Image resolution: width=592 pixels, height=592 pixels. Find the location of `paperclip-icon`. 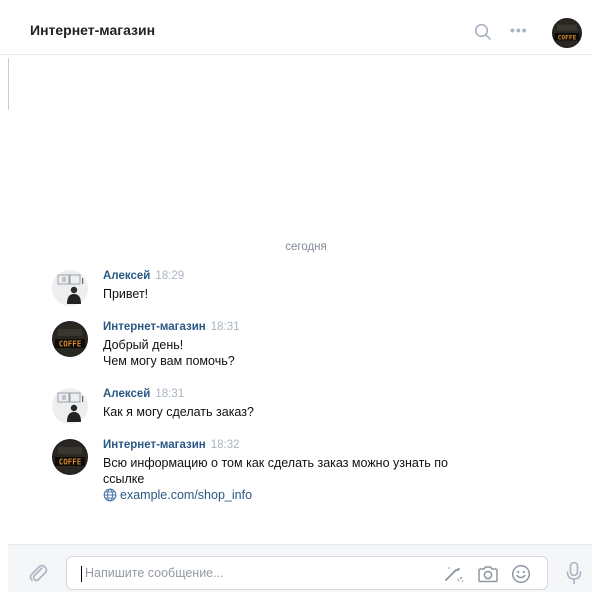

paperclip-icon is located at coordinates (38, 573).